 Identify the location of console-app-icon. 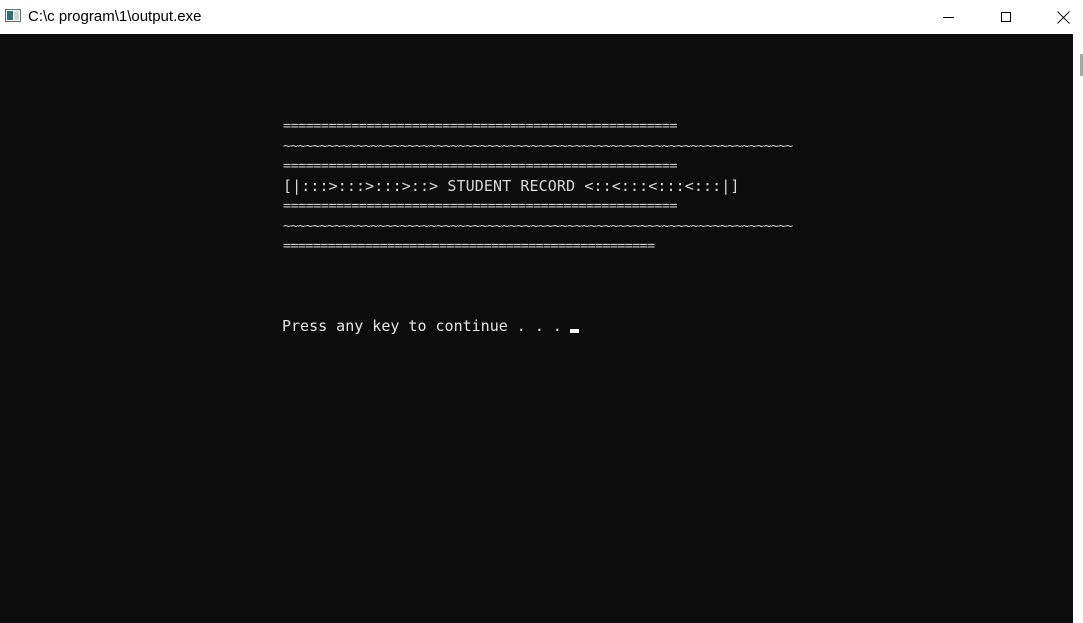
(13, 15).